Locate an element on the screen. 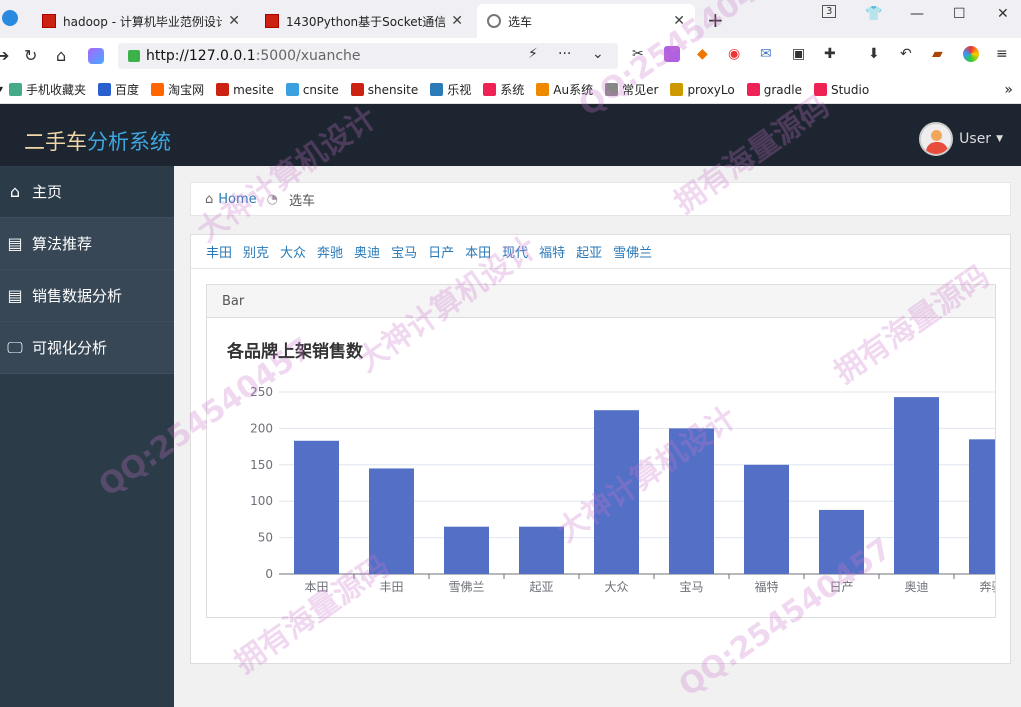  bookmark-item: shensite is located at coordinates (384, 90).